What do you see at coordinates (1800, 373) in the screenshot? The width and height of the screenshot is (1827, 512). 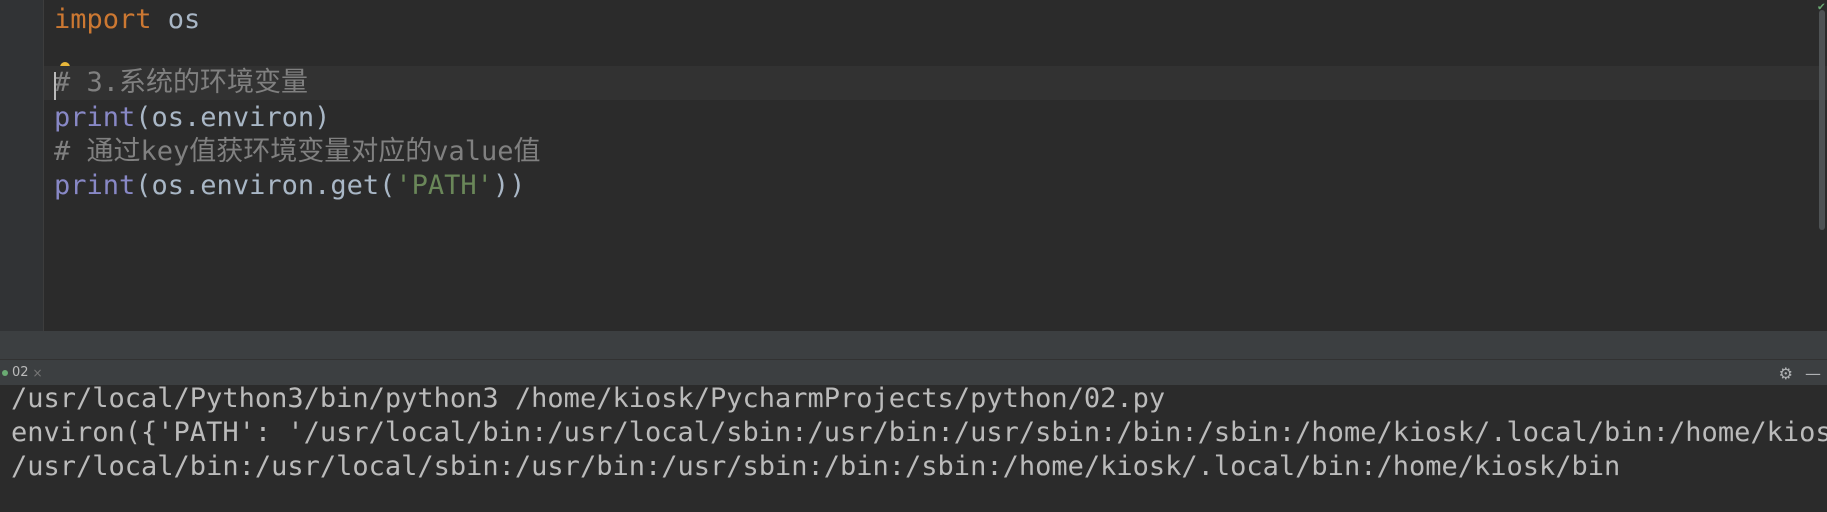 I see `run-panel-tools: ⚙ —` at bounding box center [1800, 373].